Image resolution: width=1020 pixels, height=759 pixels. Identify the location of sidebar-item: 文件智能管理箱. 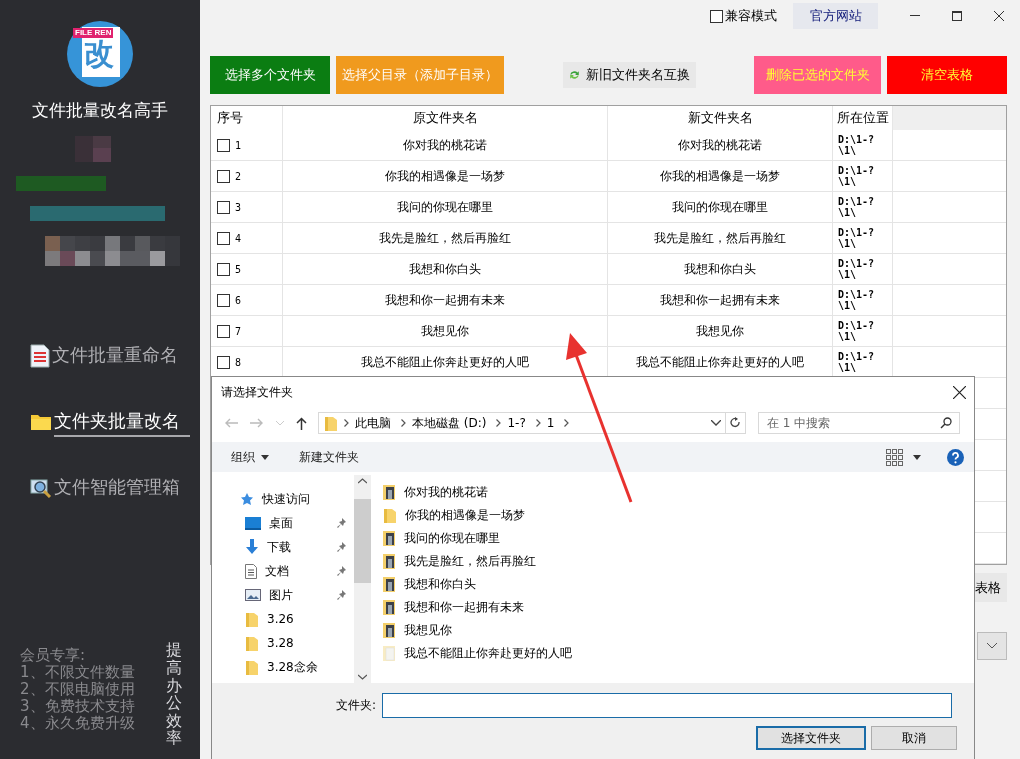
(108, 488).